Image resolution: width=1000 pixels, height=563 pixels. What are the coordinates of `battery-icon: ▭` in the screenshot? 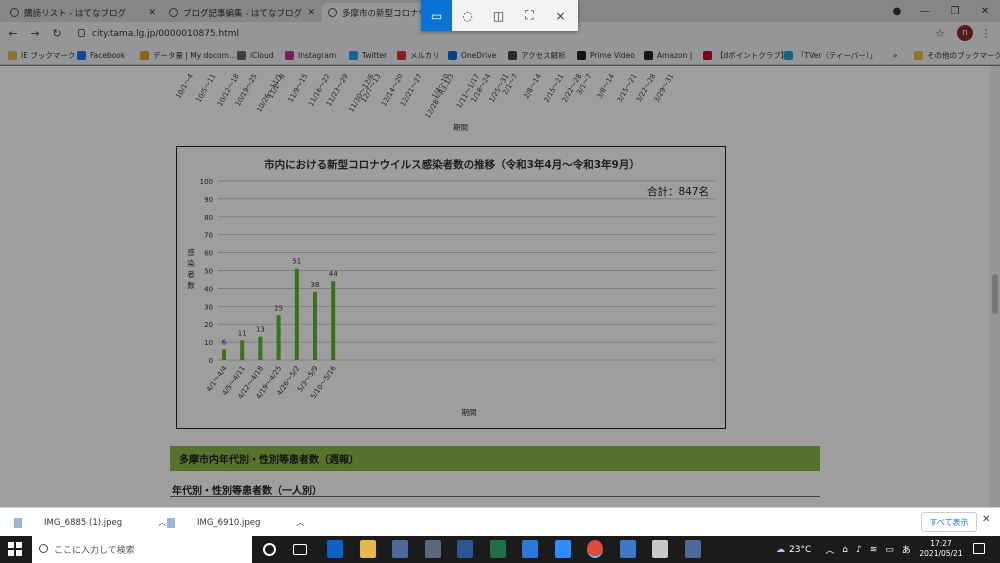 It's located at (889, 550).